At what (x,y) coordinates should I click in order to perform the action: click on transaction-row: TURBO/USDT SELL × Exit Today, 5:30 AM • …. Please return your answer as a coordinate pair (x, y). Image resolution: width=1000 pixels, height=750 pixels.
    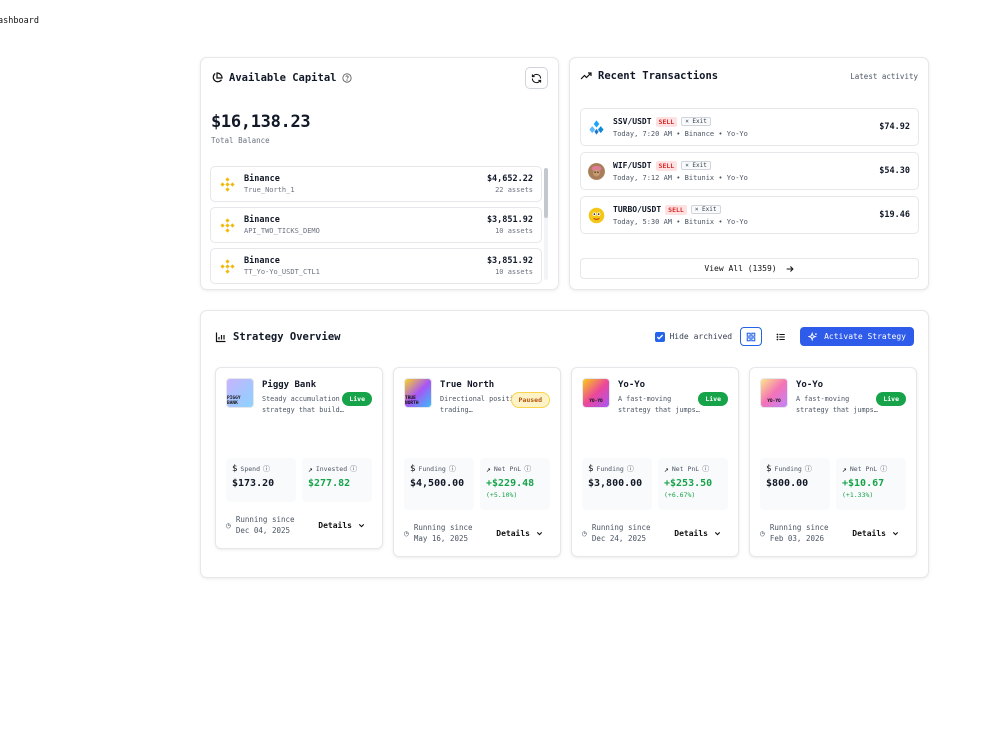
    Looking at the image, I should click on (749, 215).